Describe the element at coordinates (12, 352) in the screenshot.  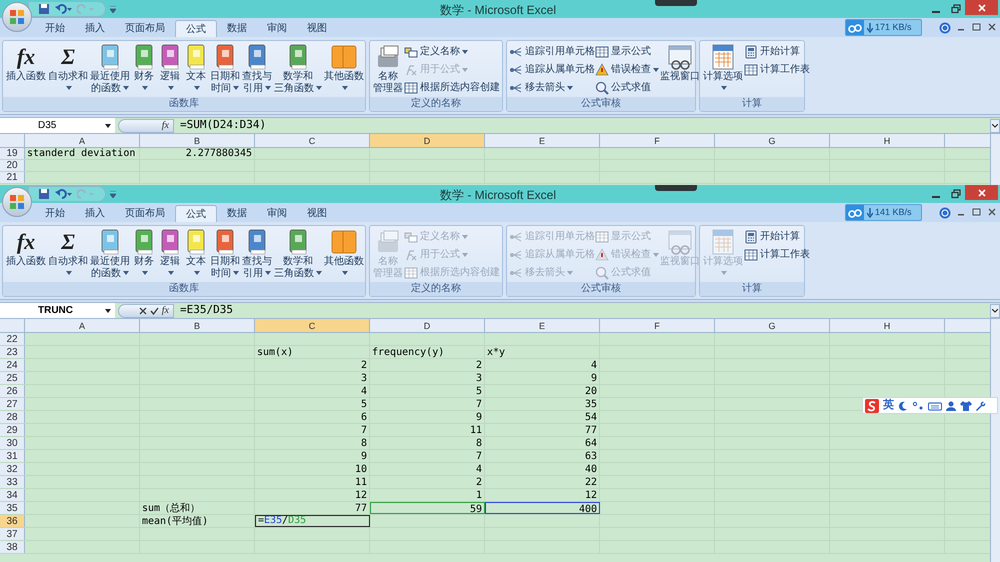
I see `row-header: 23` at that location.